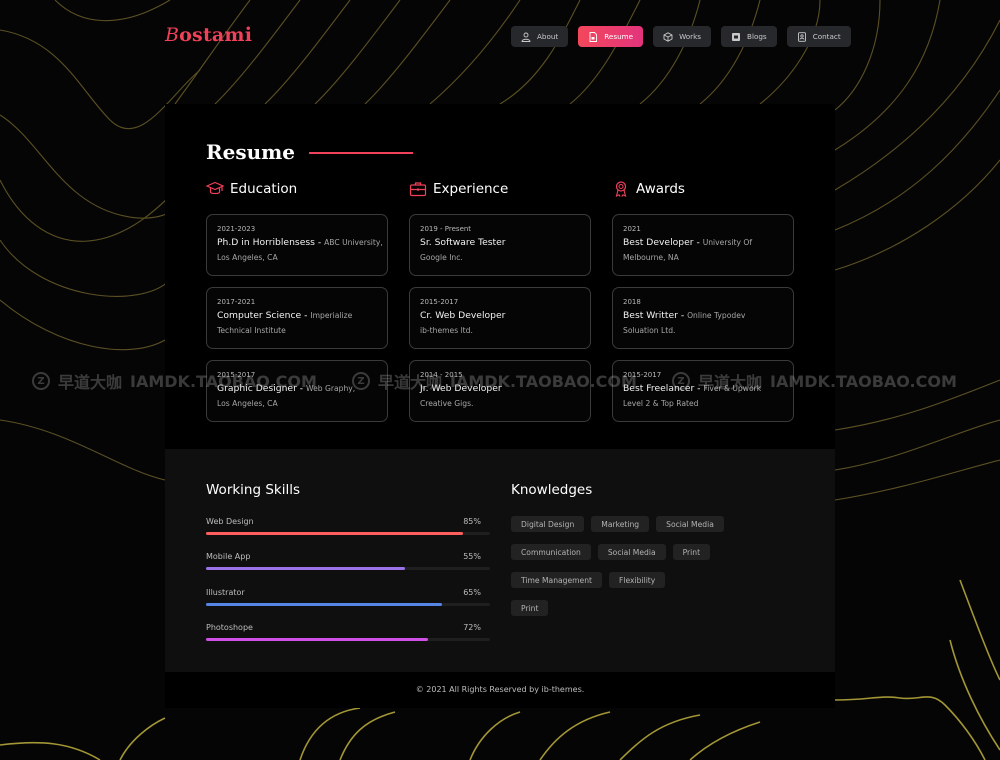  I want to click on cube-icon, so click(668, 36).